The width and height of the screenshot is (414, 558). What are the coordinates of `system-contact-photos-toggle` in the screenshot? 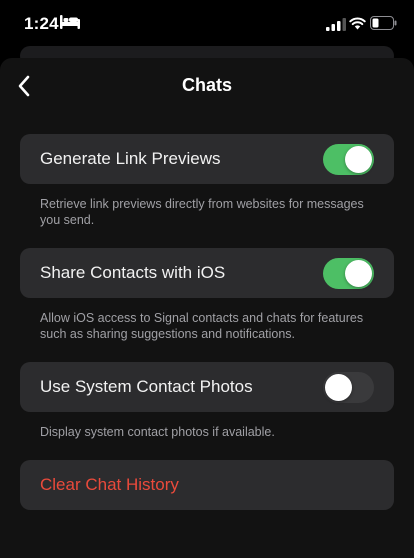 It's located at (348, 387).